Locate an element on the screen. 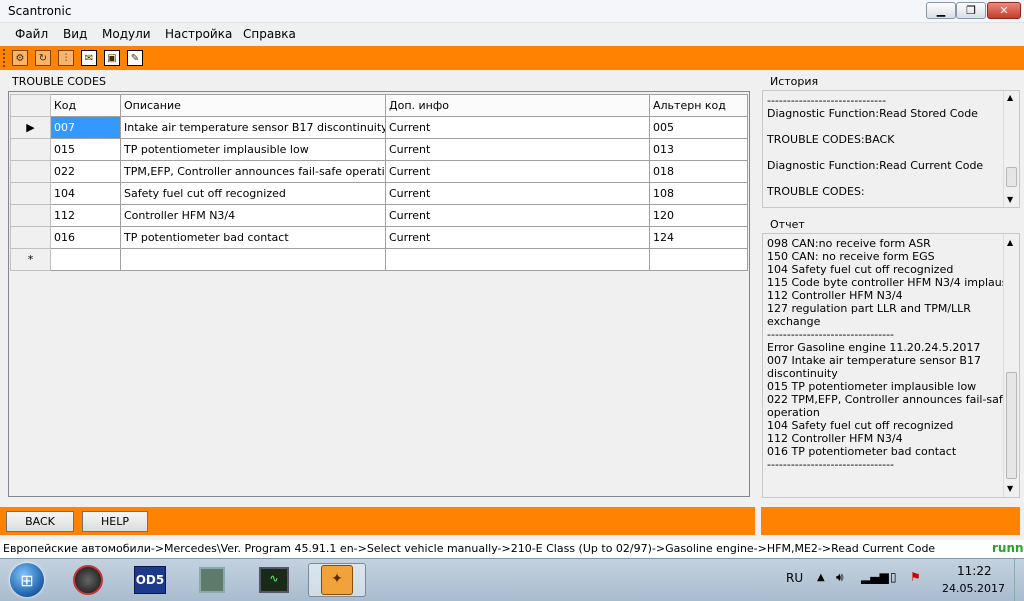 The height and width of the screenshot is (601, 1024). volume-icon: 🔊︎ is located at coordinates (840, 577).